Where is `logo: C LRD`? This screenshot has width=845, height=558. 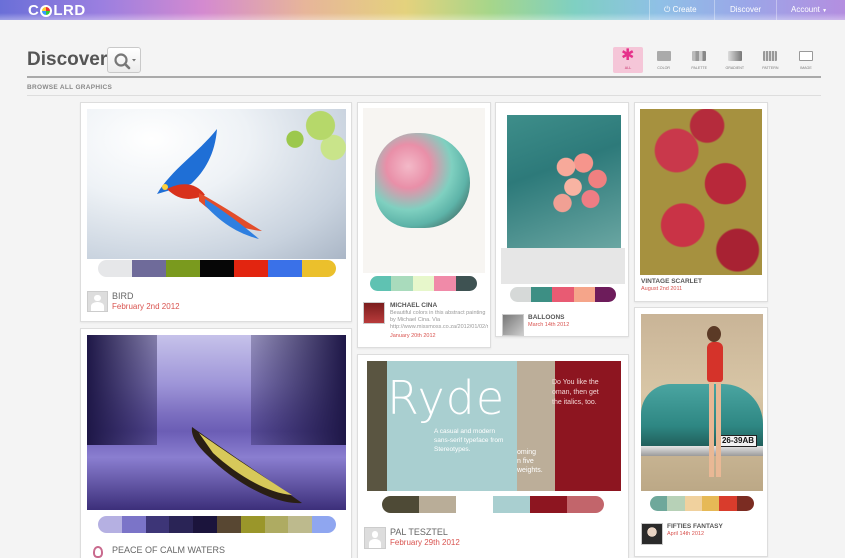
logo: C LRD is located at coordinates (57, 10).